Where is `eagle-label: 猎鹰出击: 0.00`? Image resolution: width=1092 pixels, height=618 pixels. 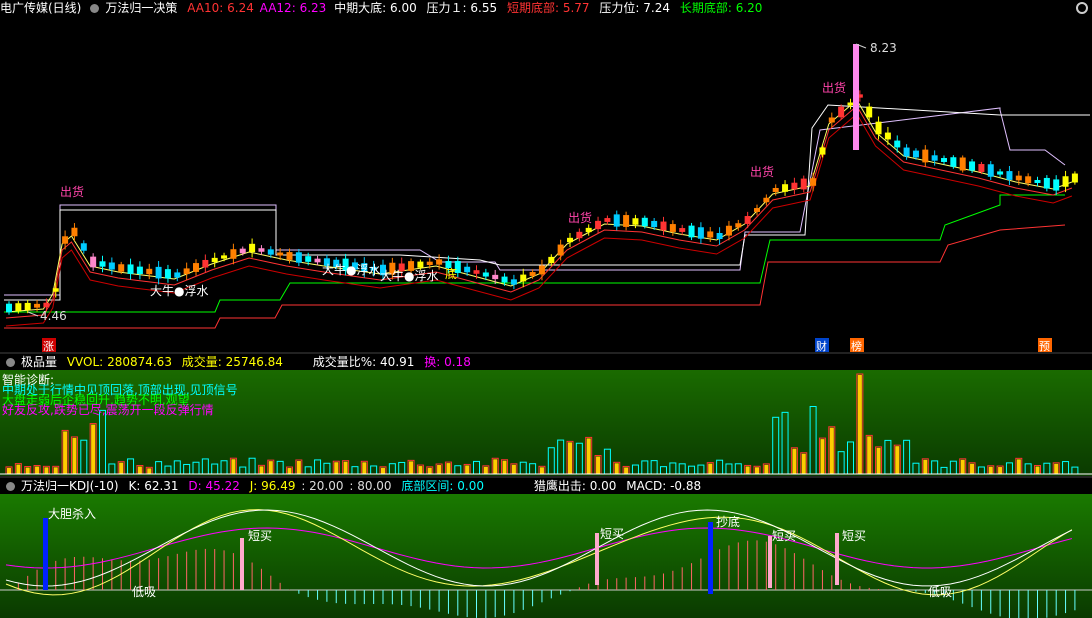 eagle-label: 猎鹰出击: 0.00 is located at coordinates (575, 486).